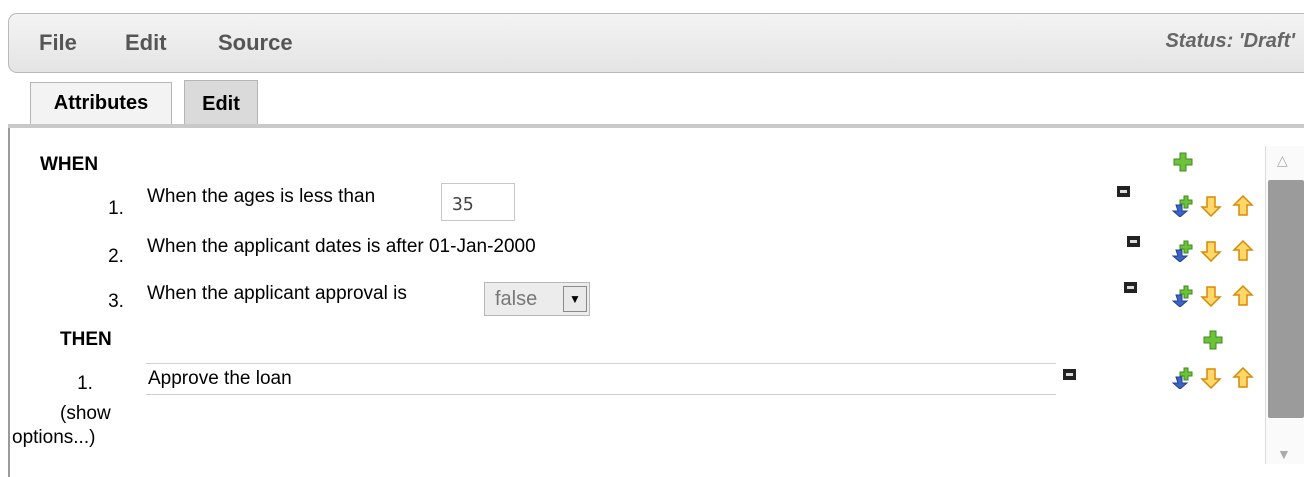 Image resolution: width=1304 pixels, height=477 pixels. Describe the element at coordinates (516, 299) in the screenshot. I see `approval-select-value: false` at that location.